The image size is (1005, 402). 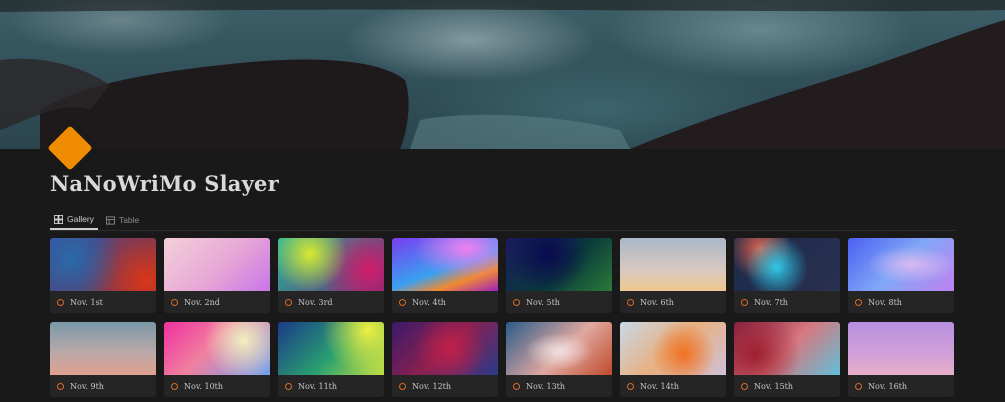 I want to click on card-footer: Nov. 7th, so click(x=787, y=302).